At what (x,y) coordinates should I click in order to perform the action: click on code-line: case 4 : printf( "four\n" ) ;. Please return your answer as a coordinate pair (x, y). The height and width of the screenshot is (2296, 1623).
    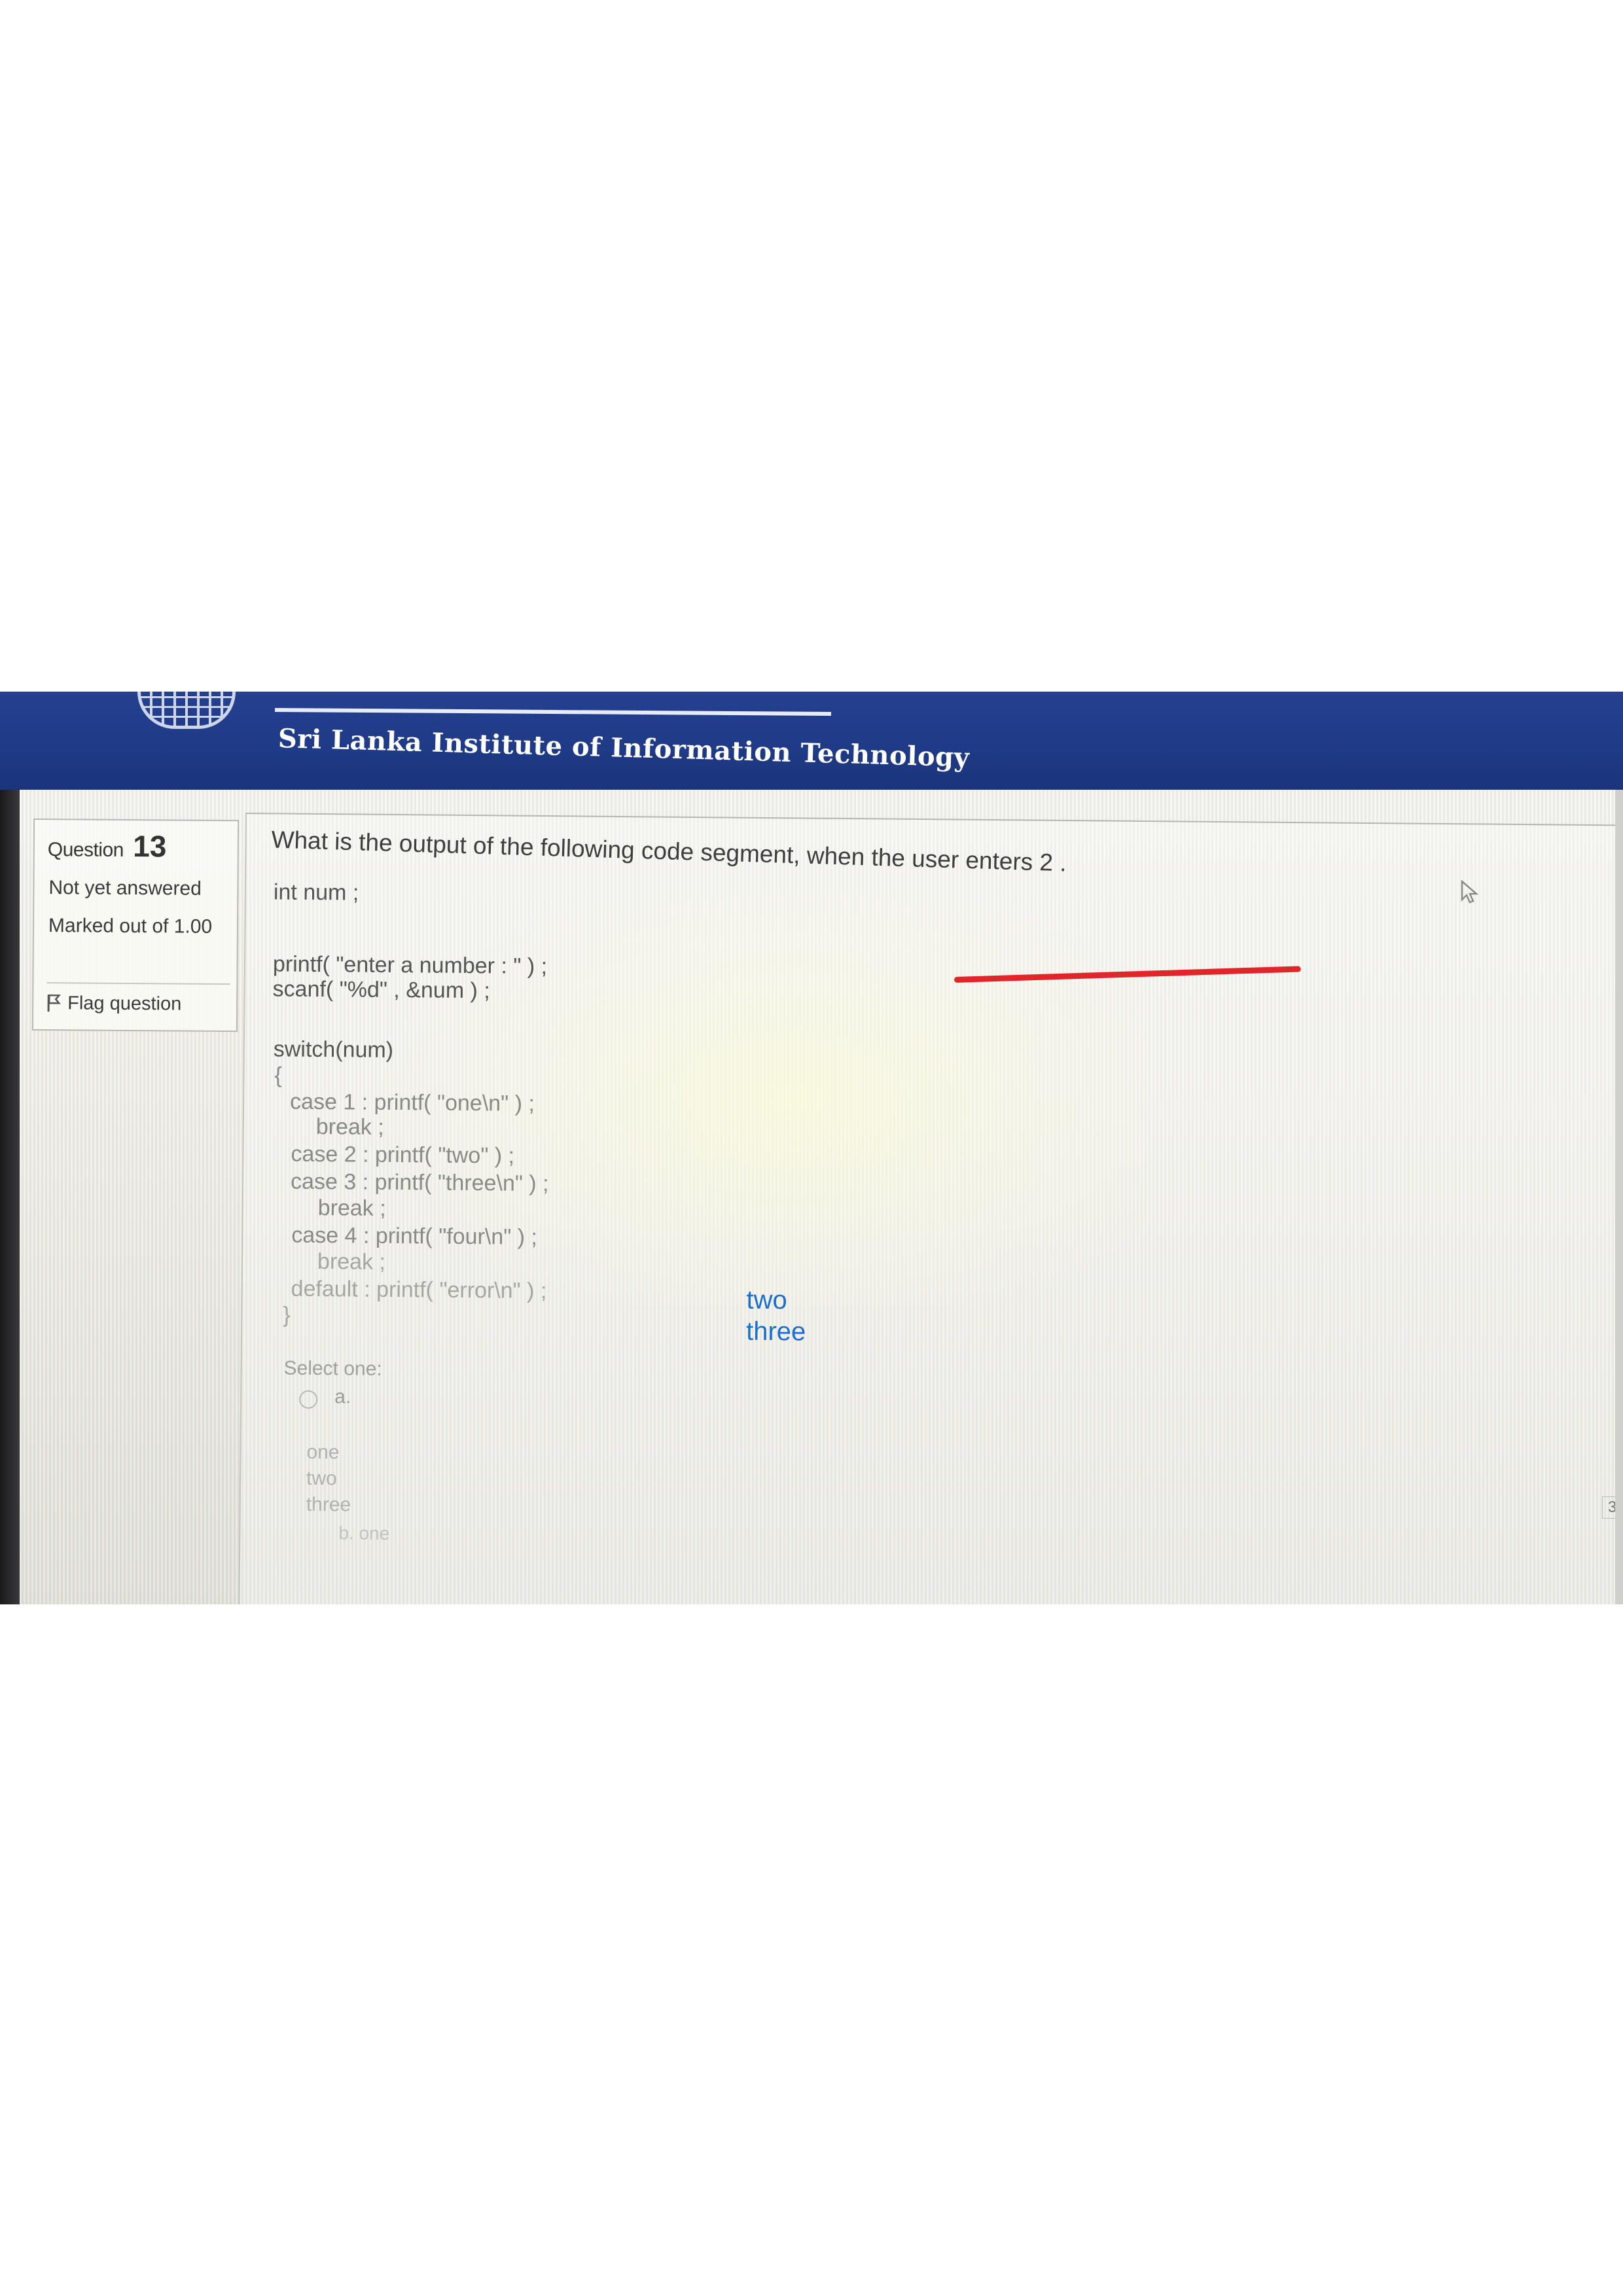
    Looking at the image, I should click on (414, 1236).